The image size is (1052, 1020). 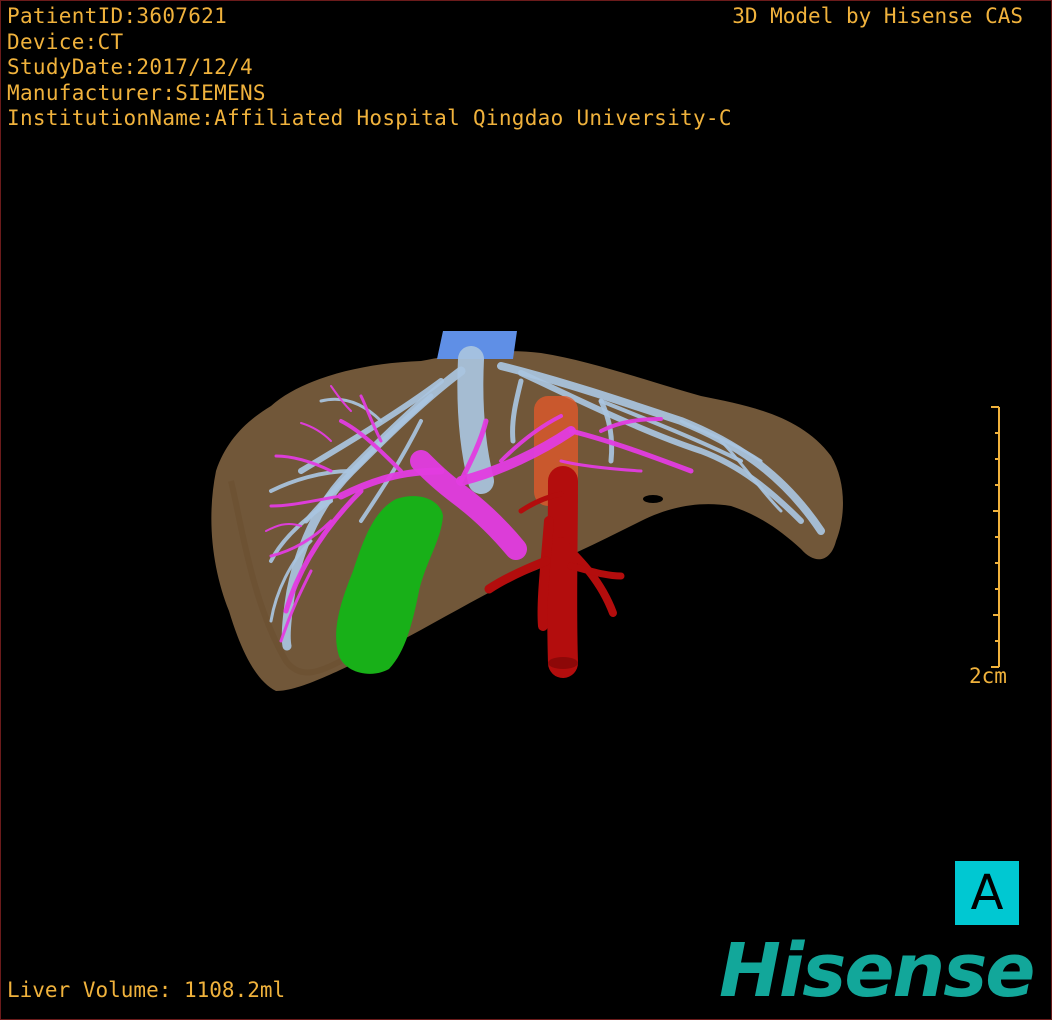 What do you see at coordinates (877, 971) in the screenshot?
I see `hisense-logo: Hisense` at bounding box center [877, 971].